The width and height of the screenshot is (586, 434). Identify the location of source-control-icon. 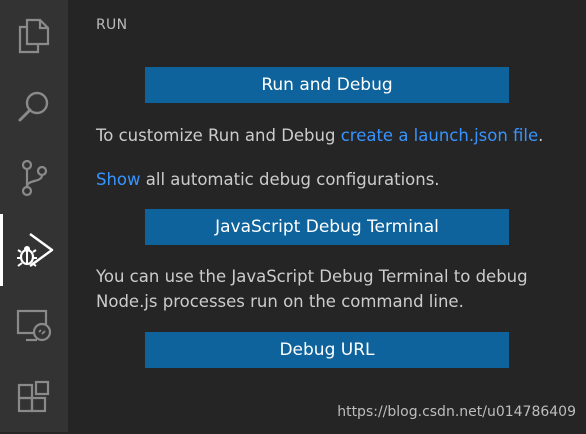
(34, 178).